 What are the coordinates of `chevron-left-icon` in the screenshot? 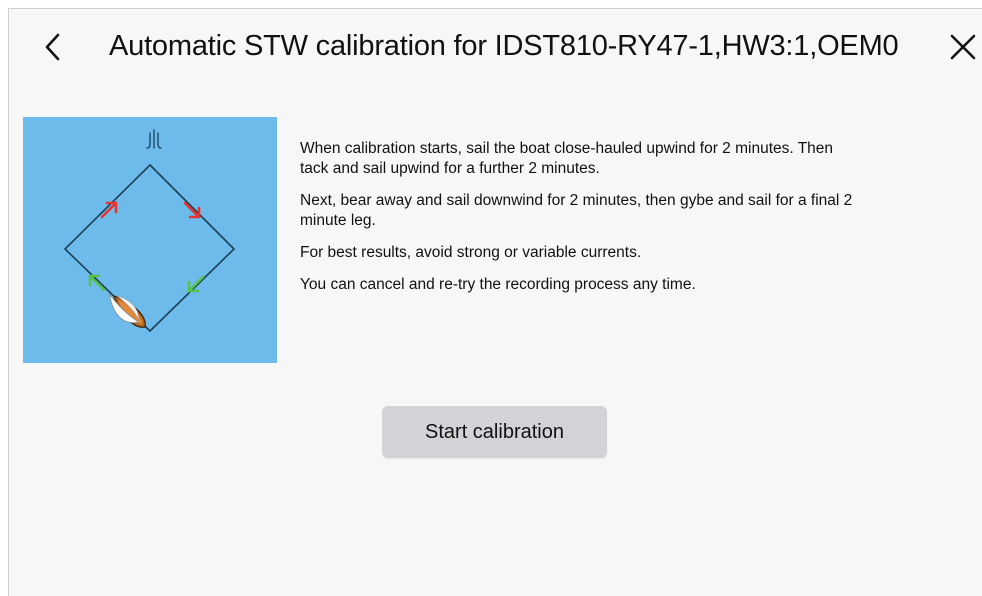 It's located at (52, 47).